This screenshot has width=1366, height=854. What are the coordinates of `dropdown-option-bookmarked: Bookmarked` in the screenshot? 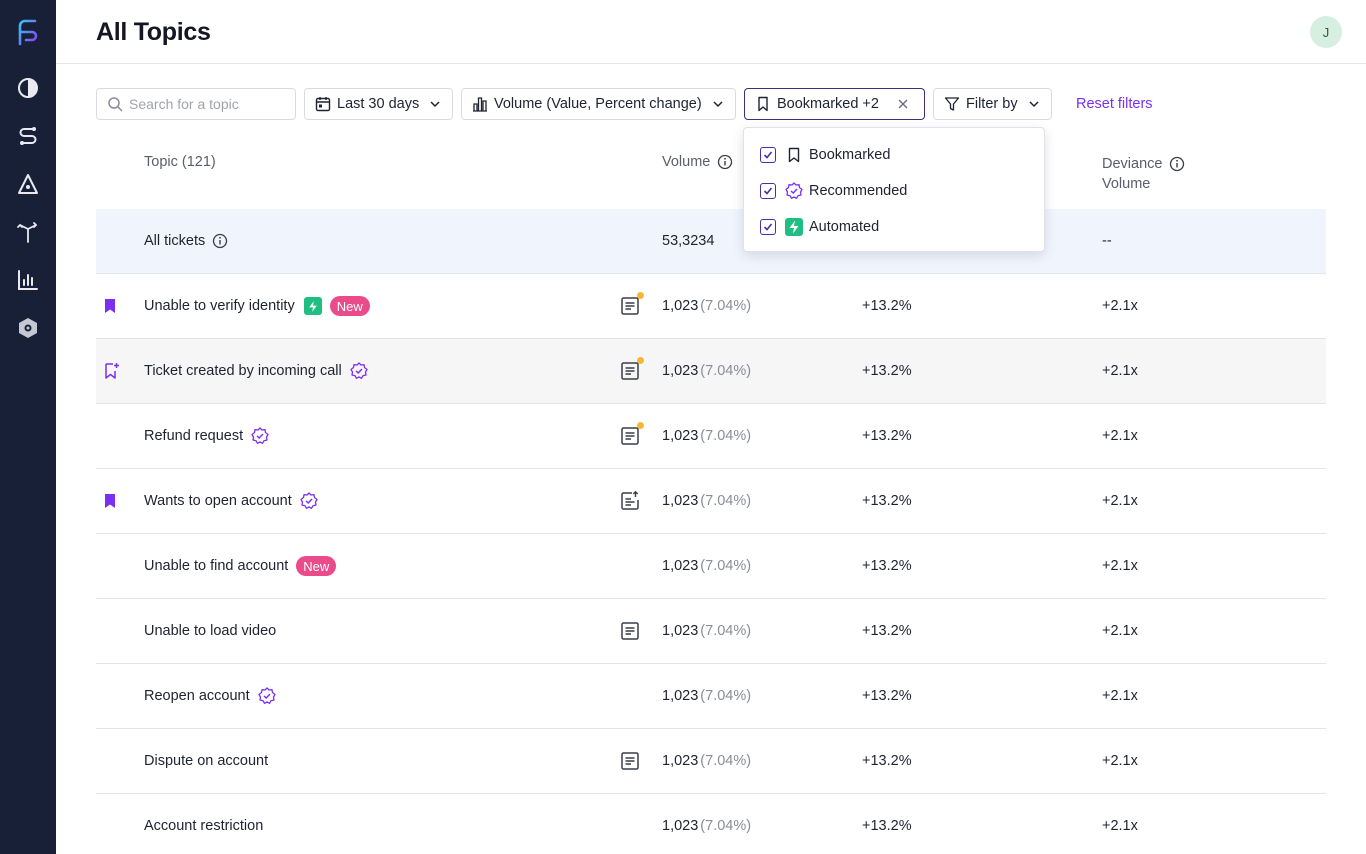 It's located at (825, 155).